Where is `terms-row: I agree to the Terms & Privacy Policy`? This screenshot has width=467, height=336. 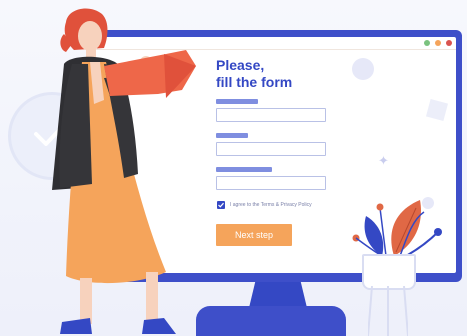 terms-row: I agree to the Terms & Privacy Policy is located at coordinates (264, 205).